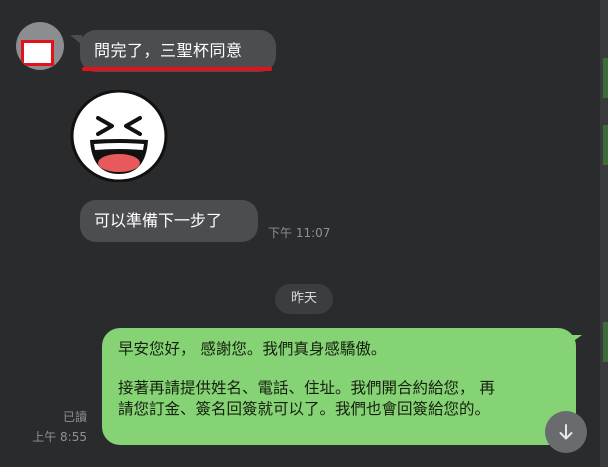 This screenshot has height=467, width=608. What do you see at coordinates (74, 417) in the screenshot?
I see `read-receipt: 已讀` at bounding box center [74, 417].